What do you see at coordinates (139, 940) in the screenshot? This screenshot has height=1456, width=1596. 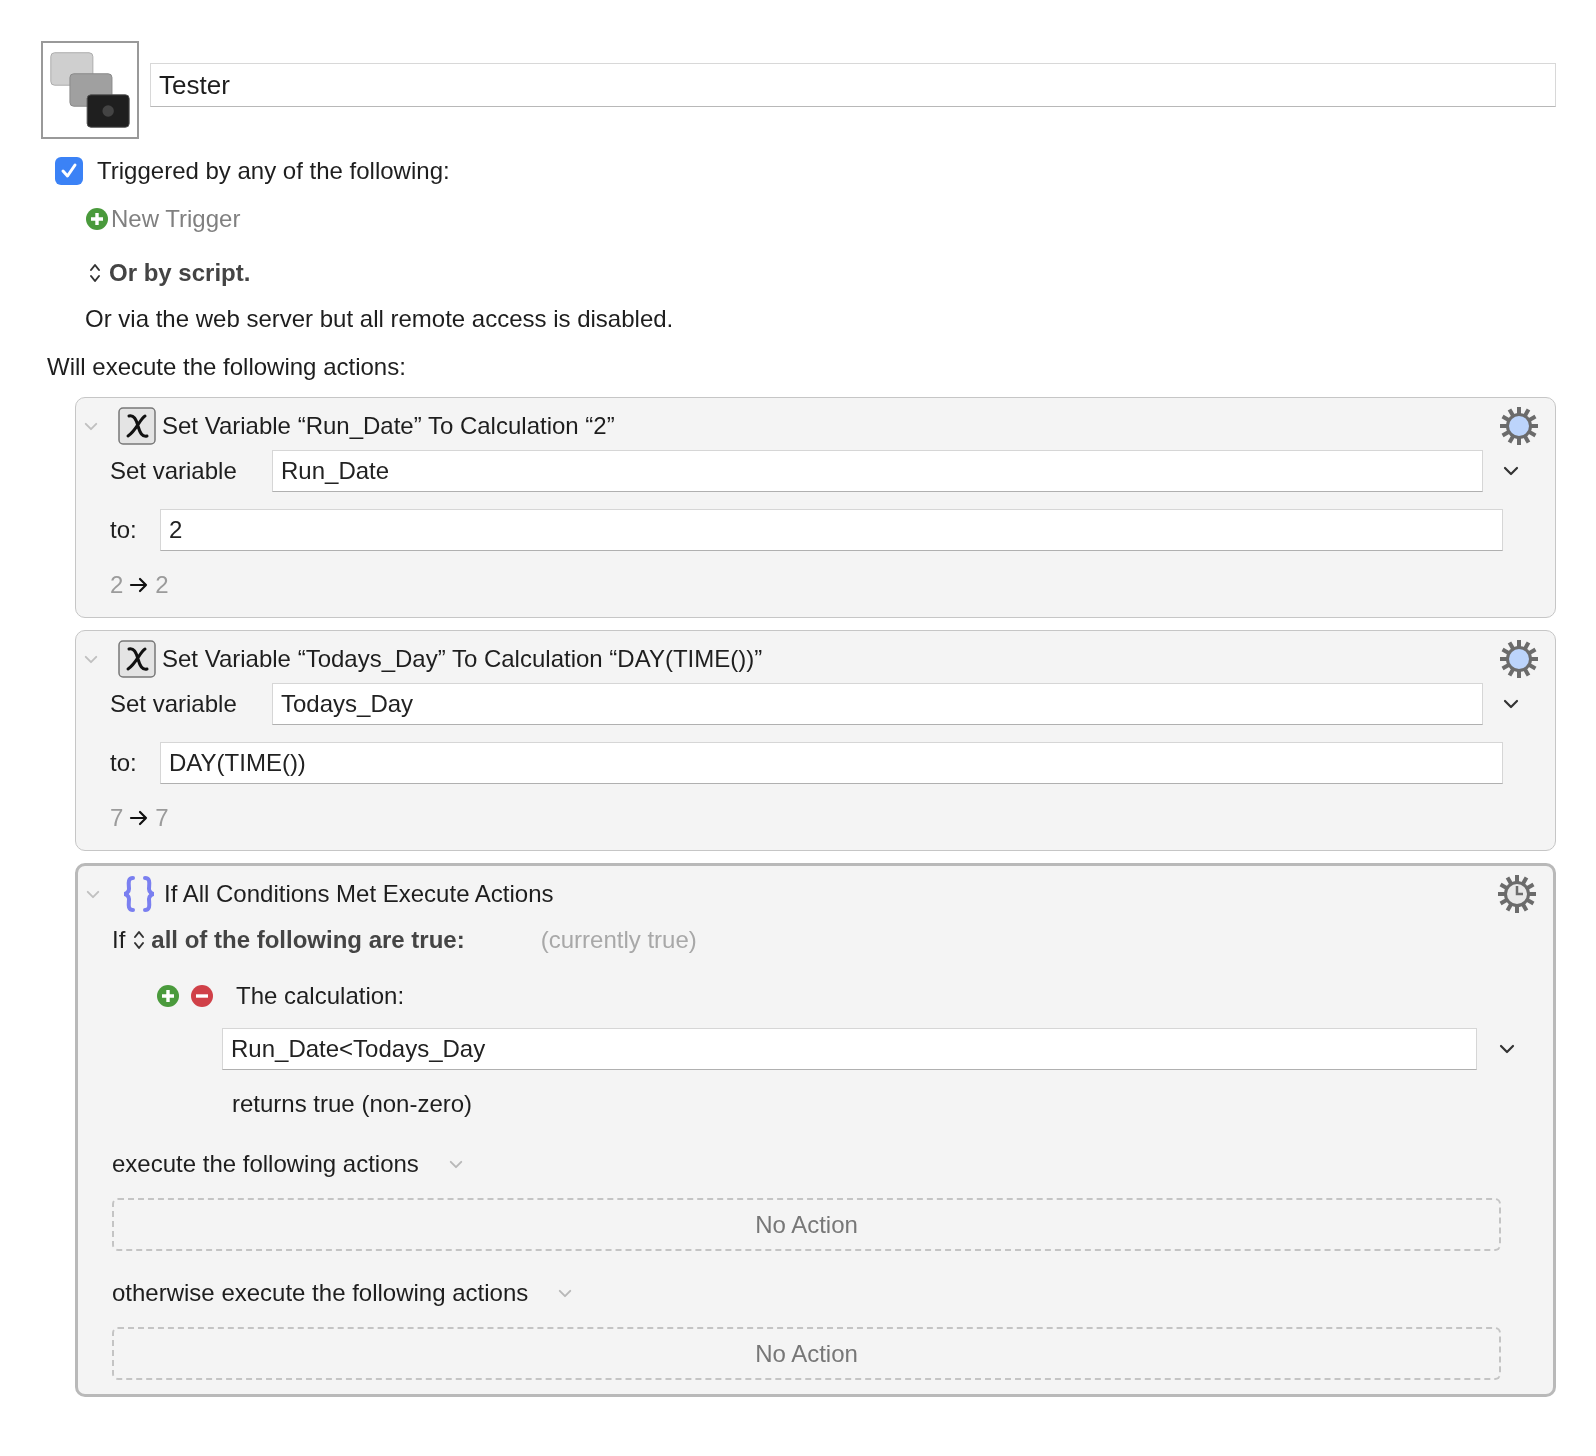 I see `mode-stepper-icon` at bounding box center [139, 940].